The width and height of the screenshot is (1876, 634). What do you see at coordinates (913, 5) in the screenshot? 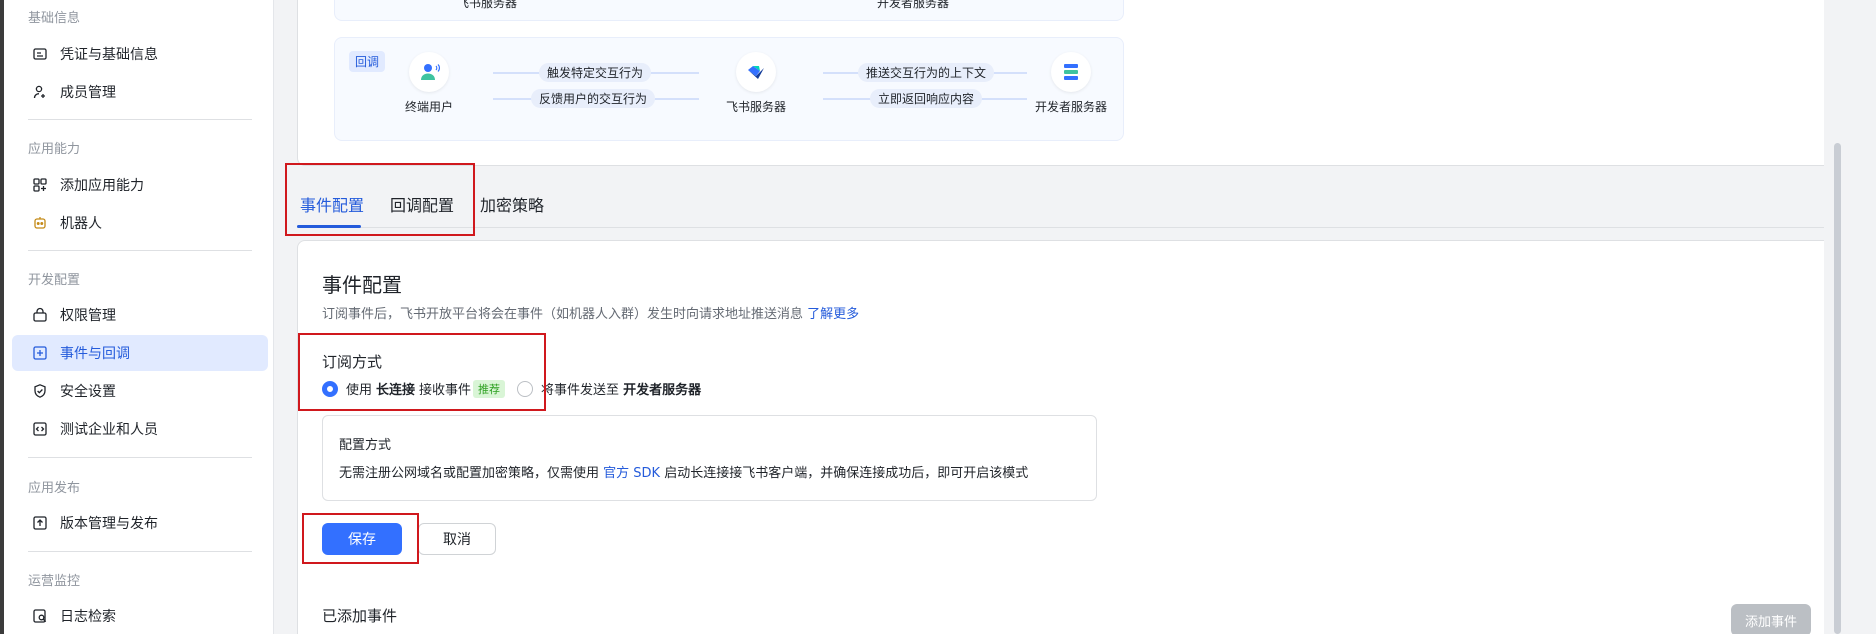
I see `top-node-dev-server: 开发者服务器` at bounding box center [913, 5].